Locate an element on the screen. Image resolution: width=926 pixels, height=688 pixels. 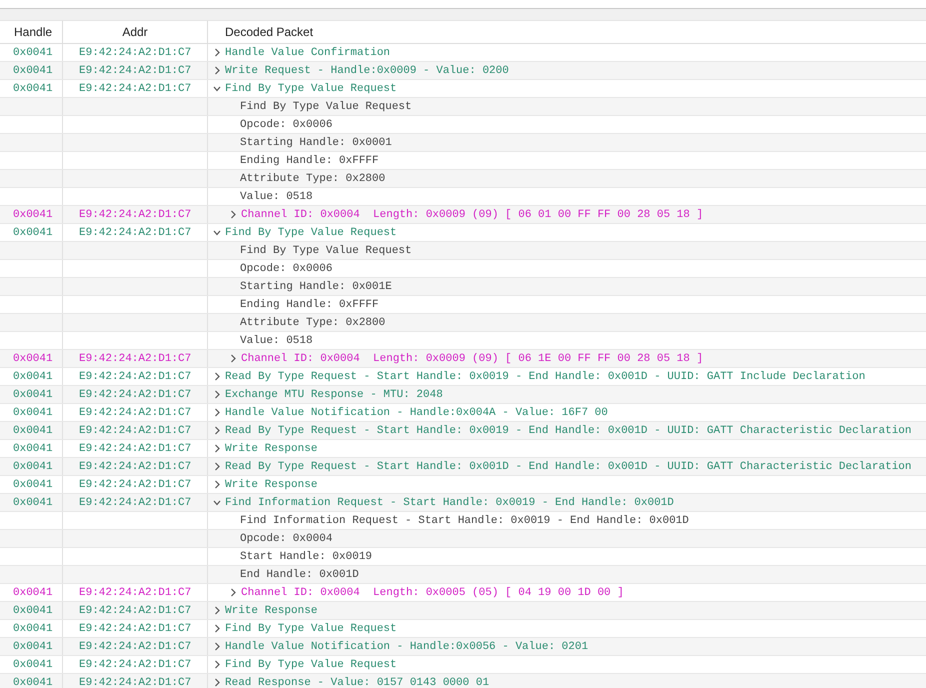
packet-summary: Read By Type Request - Start Handle: 0x0019 - End Handle: 0x001D - UUID: GATT Characteristic Declaration is located at coordinates (568, 430).